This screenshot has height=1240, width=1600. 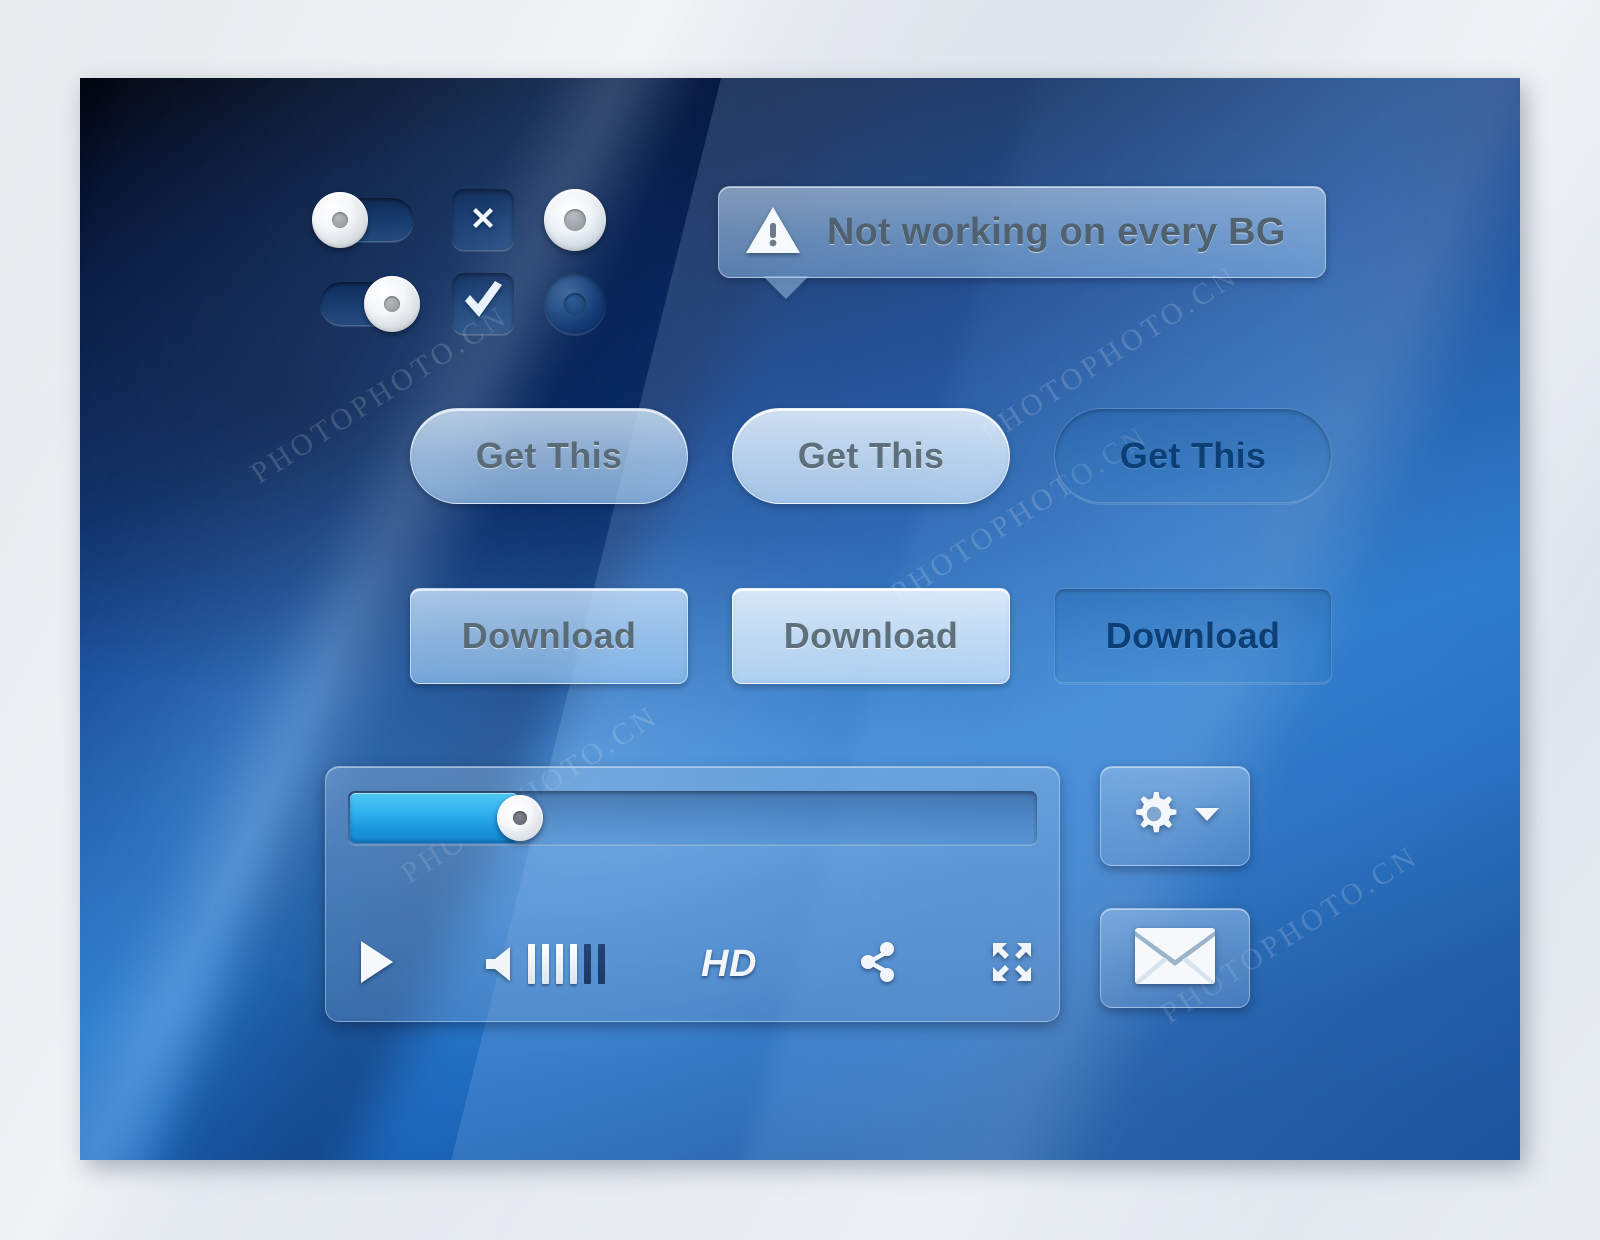 What do you see at coordinates (566, 964) in the screenshot?
I see `volume-level-bars` at bounding box center [566, 964].